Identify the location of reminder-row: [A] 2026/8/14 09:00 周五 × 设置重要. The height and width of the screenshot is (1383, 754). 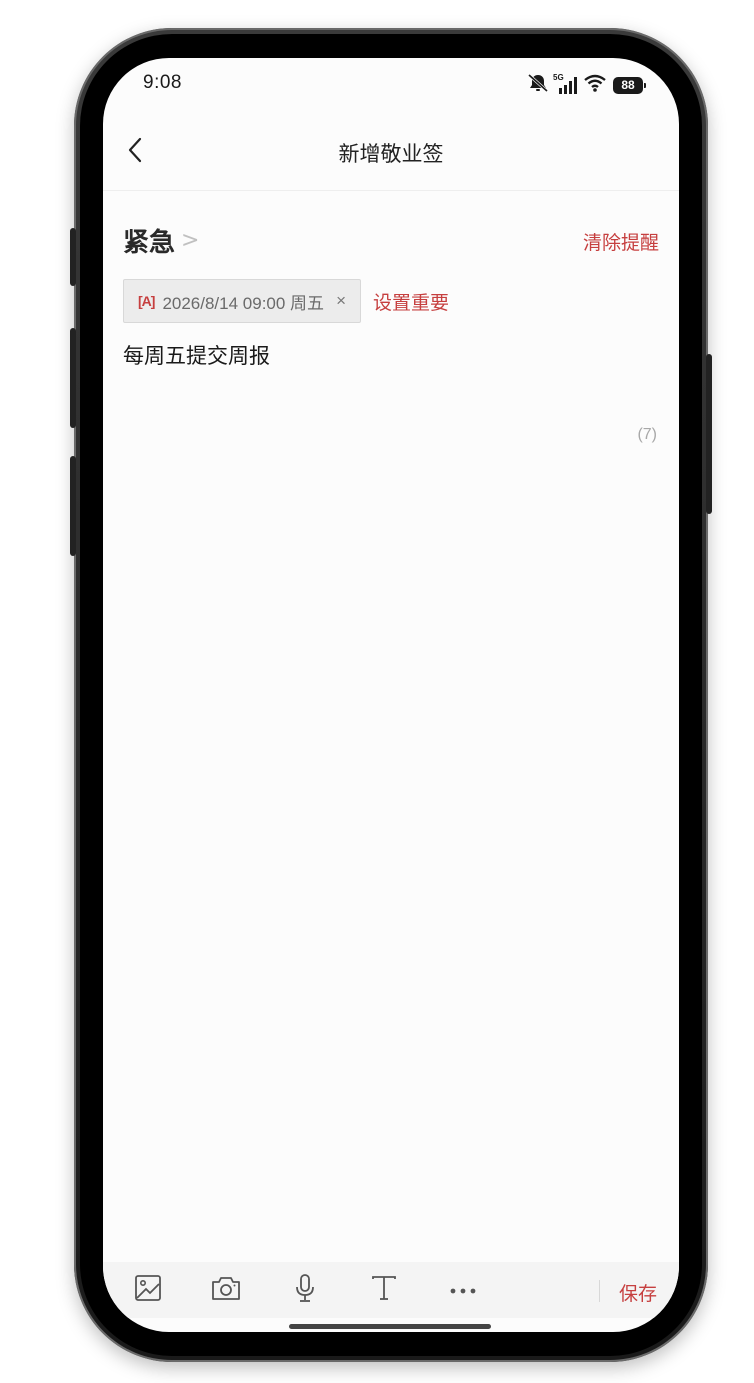
(286, 301).